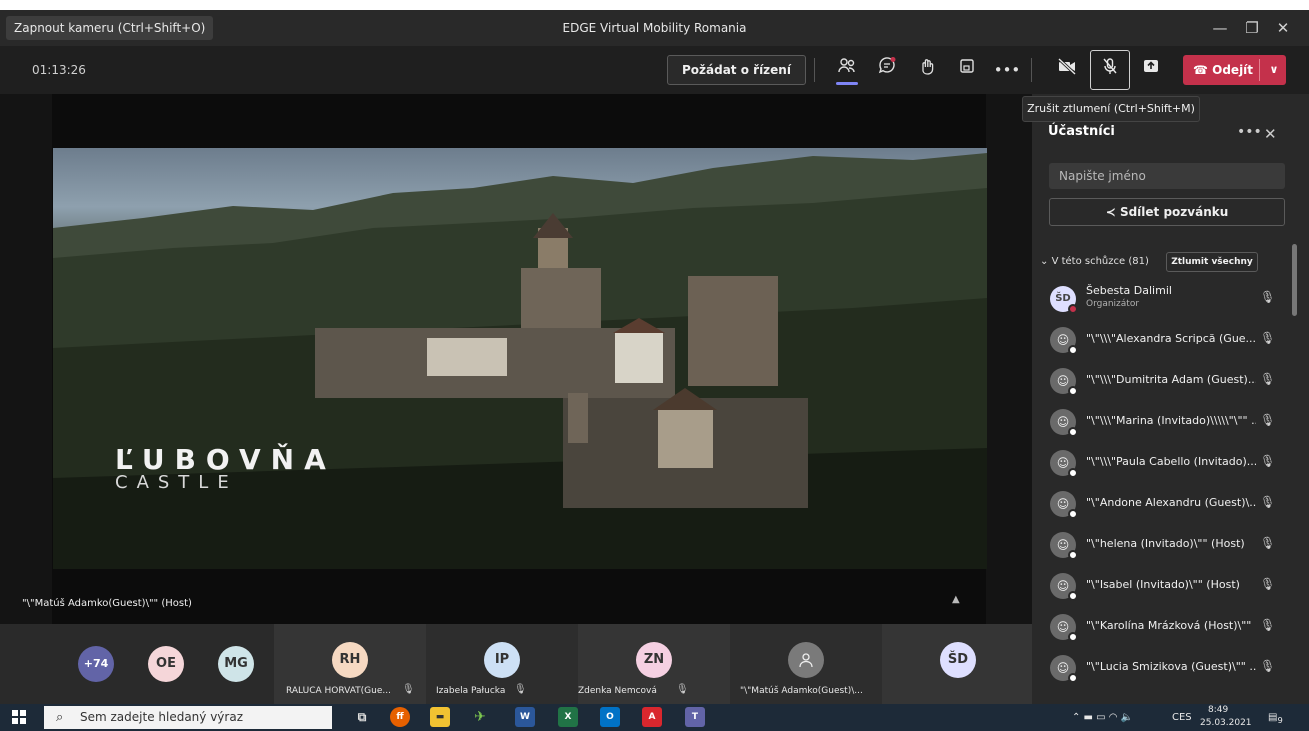  Describe the element at coordinates (1094, 261) in the screenshot. I see `section-header: ⌄ V této schůzce (81)` at that location.